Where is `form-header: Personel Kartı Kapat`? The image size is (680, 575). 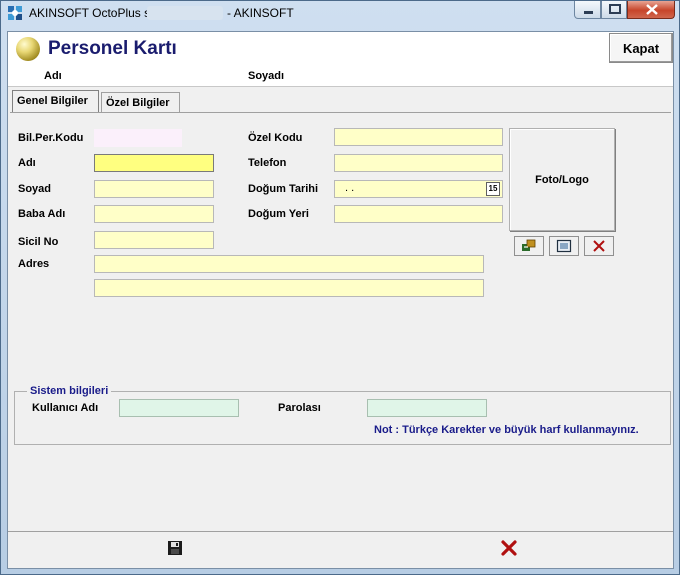 form-header: Personel Kartı Kapat is located at coordinates (340, 49).